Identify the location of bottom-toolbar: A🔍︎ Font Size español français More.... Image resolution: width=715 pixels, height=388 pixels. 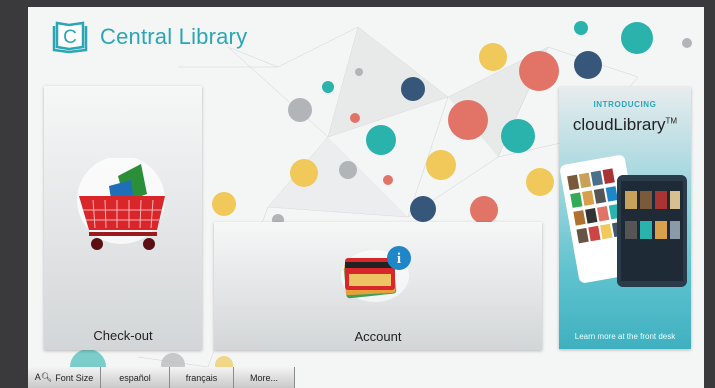
(366, 377).